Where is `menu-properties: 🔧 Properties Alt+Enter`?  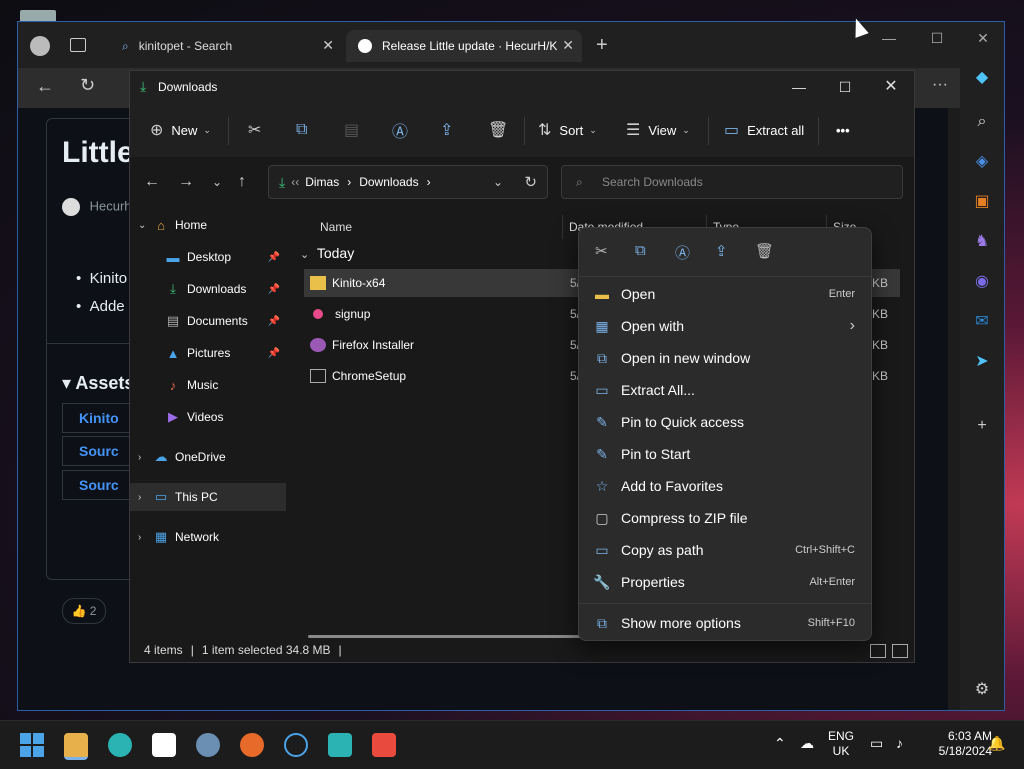
menu-properties: 🔧 Properties Alt+Enter is located at coordinates (725, 582).